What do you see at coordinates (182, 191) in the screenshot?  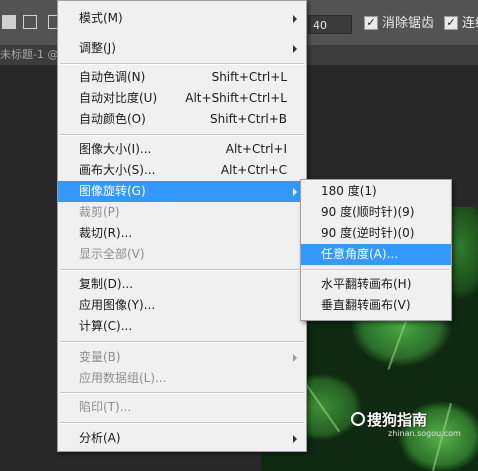 I see `menu-item-image-rotation: 图像旋转(G)` at bounding box center [182, 191].